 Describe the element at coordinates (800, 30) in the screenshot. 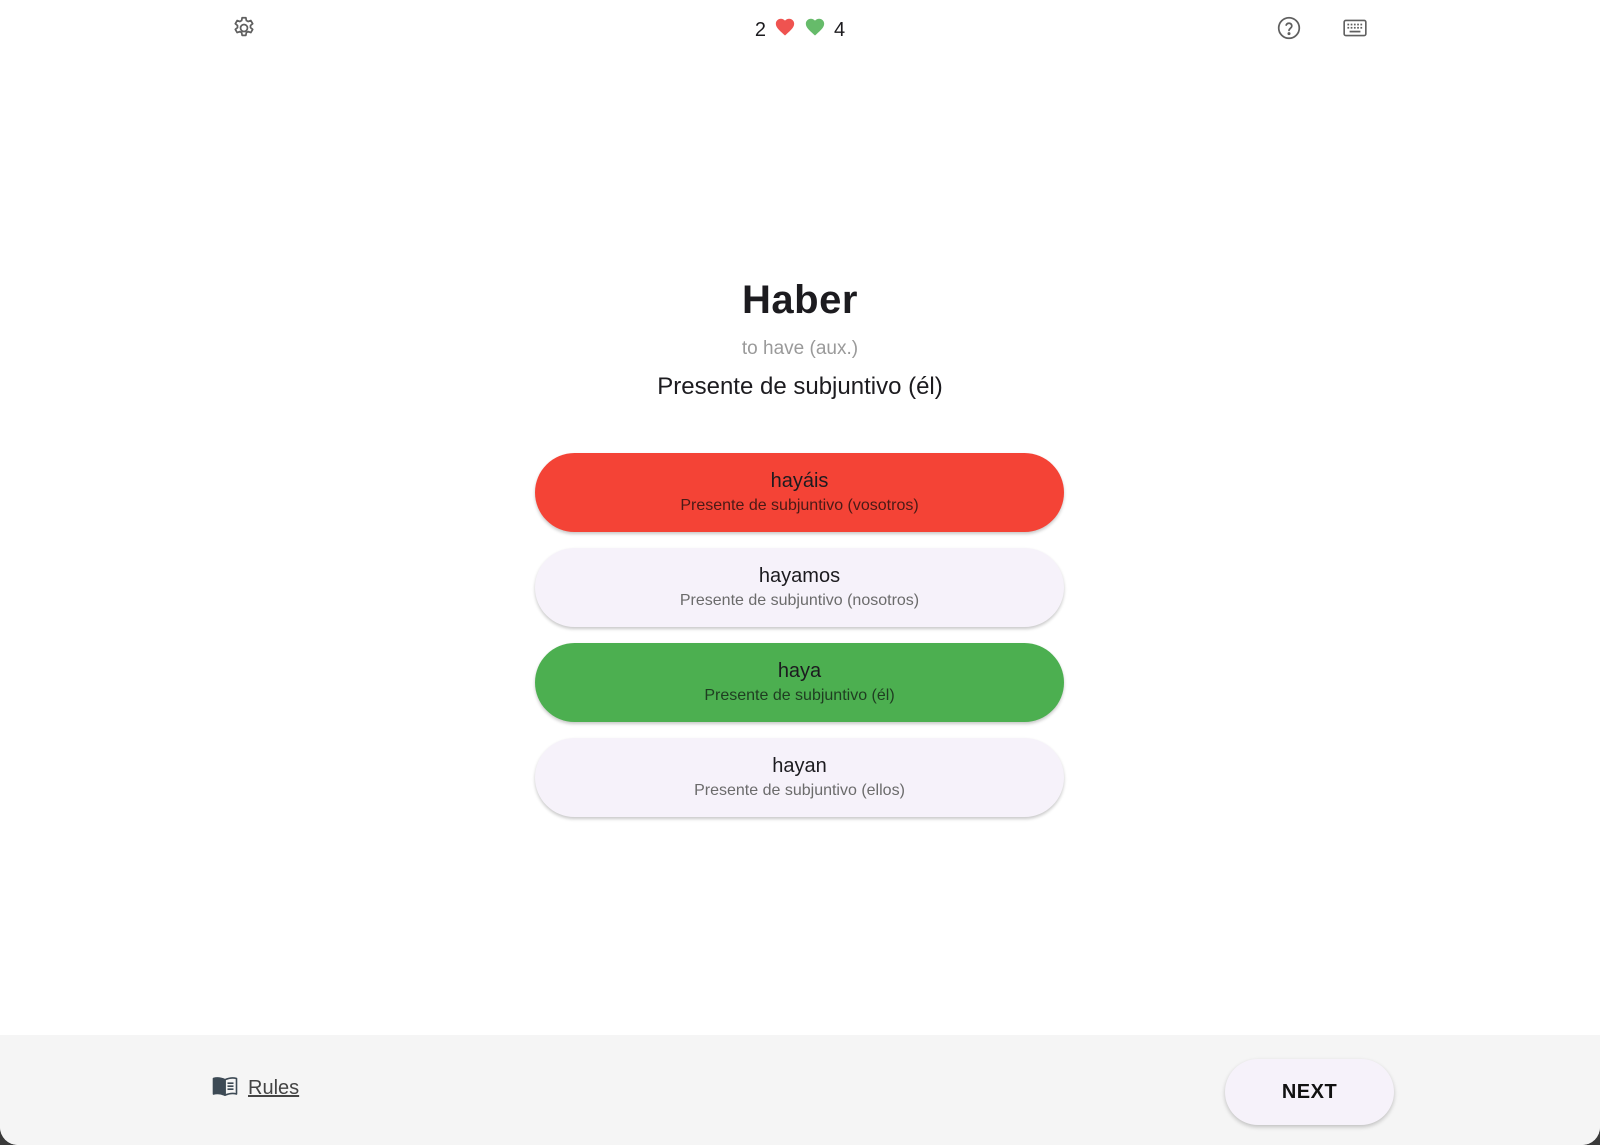

I see `top-bar: 2 4` at that location.